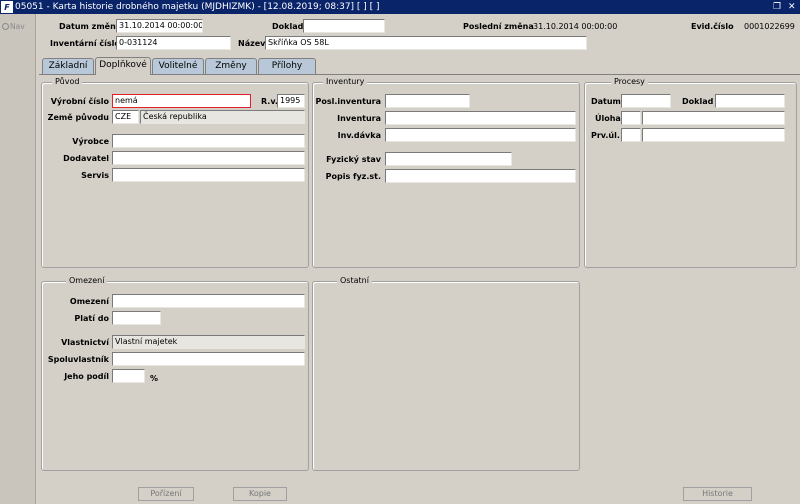  What do you see at coordinates (123, 66) in the screenshot?
I see `tab-doplnkove: Doplňkové` at bounding box center [123, 66].